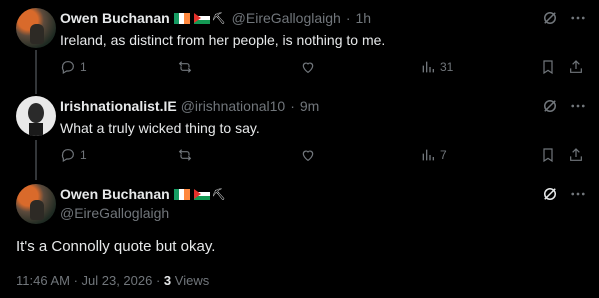 The height and width of the screenshot is (298, 599). Describe the element at coordinates (116, 246) in the screenshot. I see `tweet-text: It's a Connolly quote but okay.` at that location.